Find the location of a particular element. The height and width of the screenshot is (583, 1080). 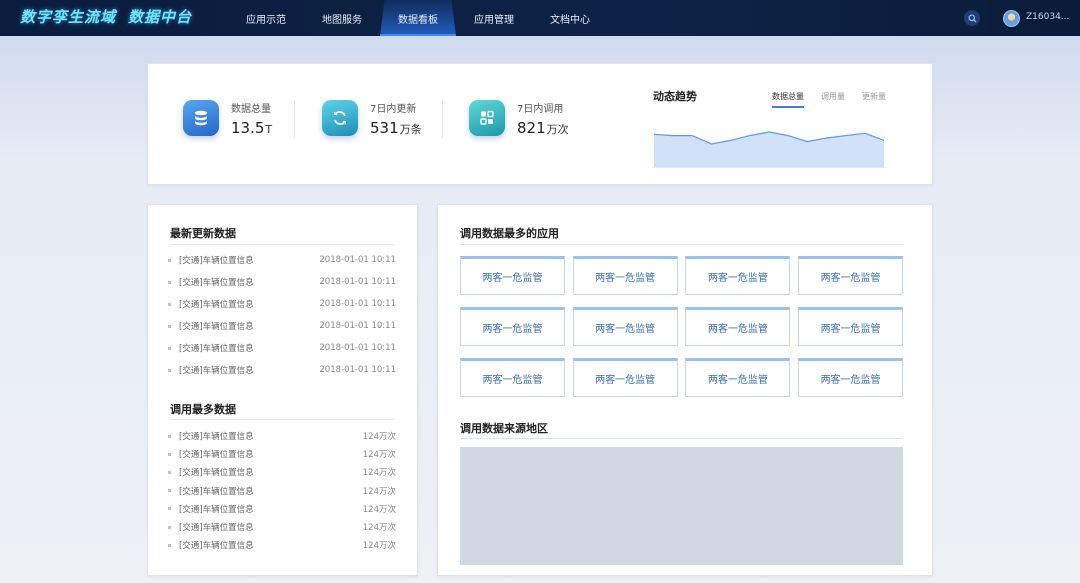

brand-logo: 数字孪生流域 数据中台 is located at coordinates (106, 16).